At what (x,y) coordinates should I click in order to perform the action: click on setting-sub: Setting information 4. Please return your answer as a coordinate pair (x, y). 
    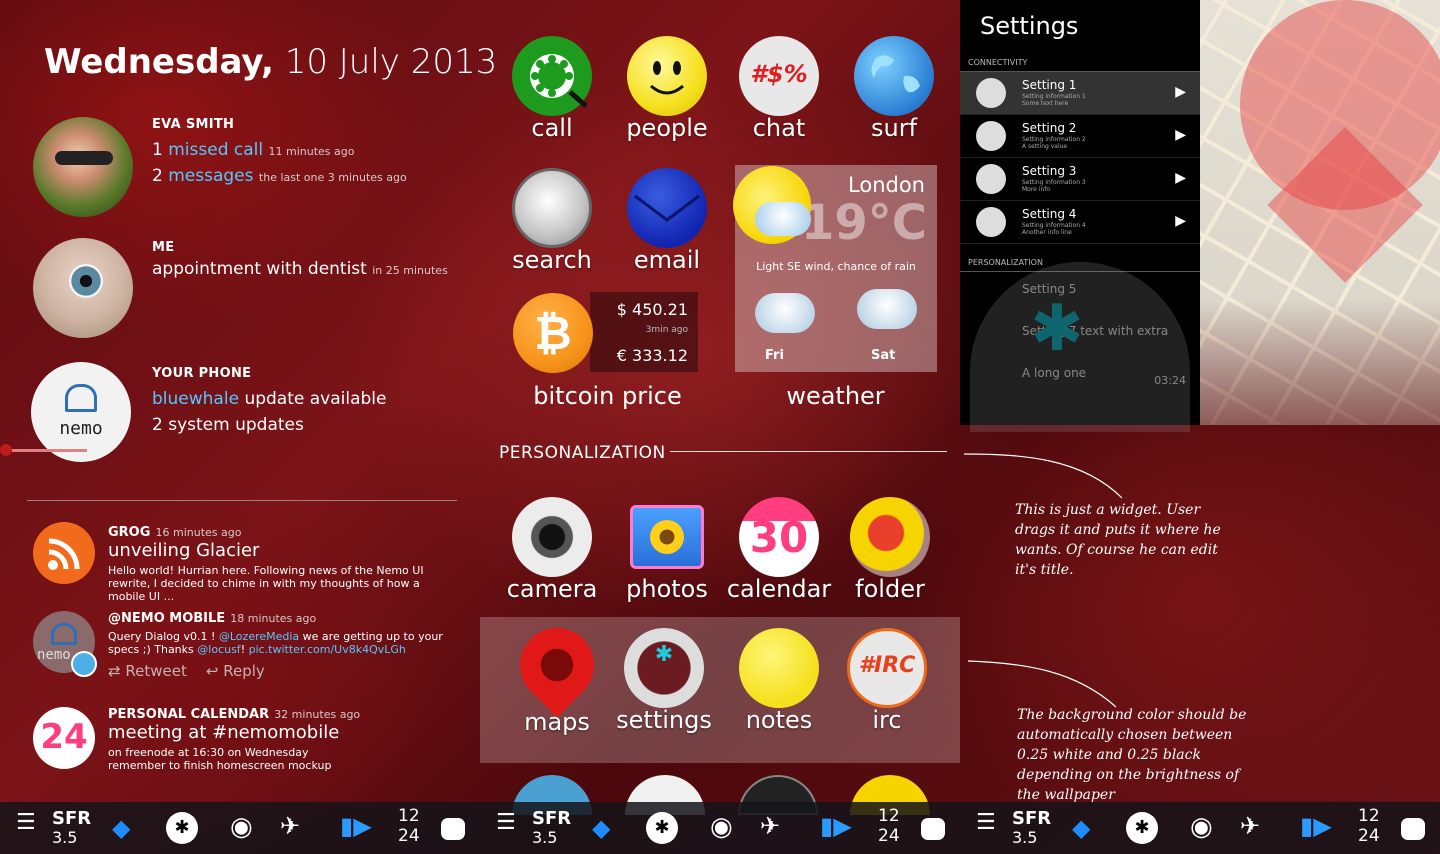
    Looking at the image, I should click on (1054, 225).